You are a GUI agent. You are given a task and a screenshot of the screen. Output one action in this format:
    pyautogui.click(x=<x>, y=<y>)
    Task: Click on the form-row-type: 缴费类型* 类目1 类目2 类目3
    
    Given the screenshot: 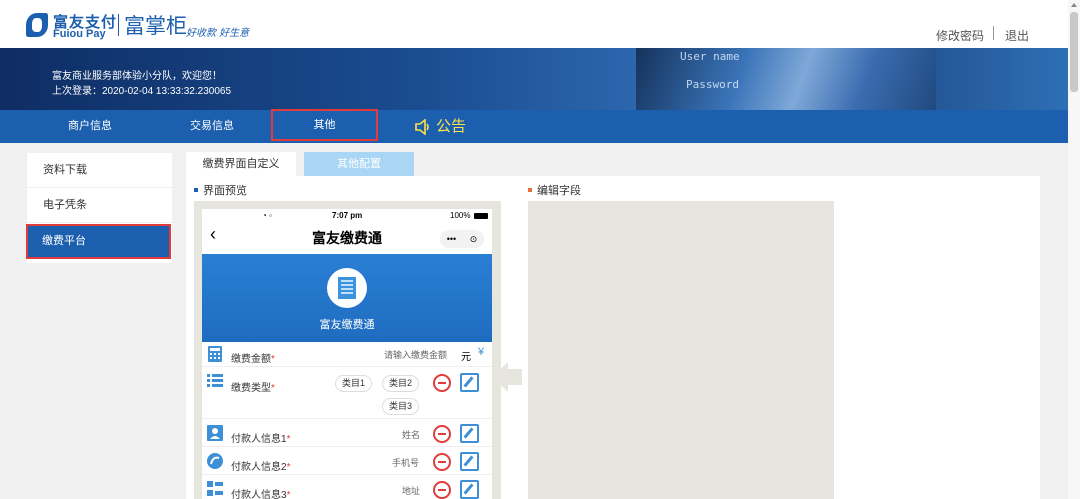 What is the action you would take?
    pyautogui.click(x=347, y=394)
    